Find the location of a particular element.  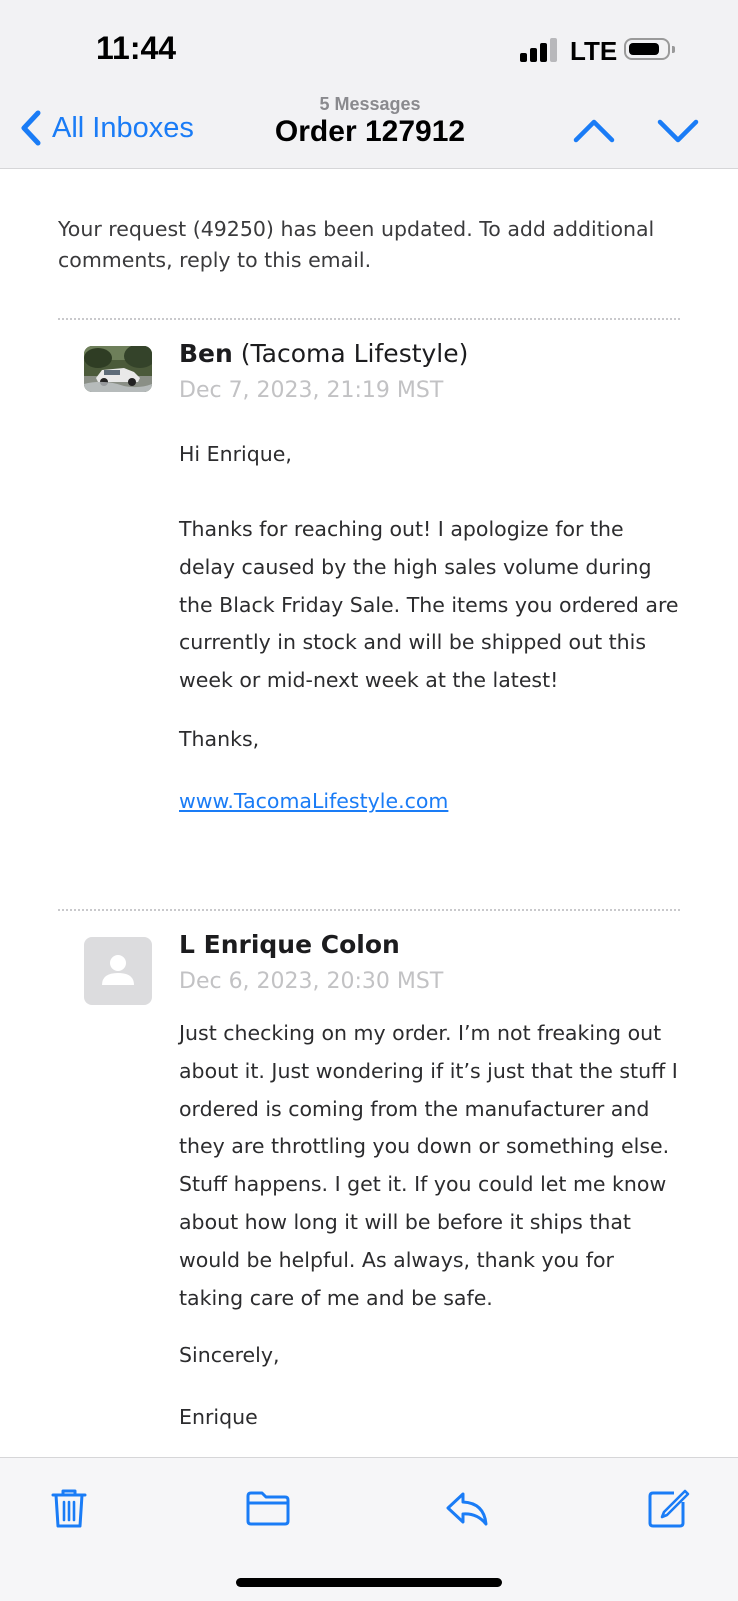

move-to-folder-button is located at coordinates (268, 1508).